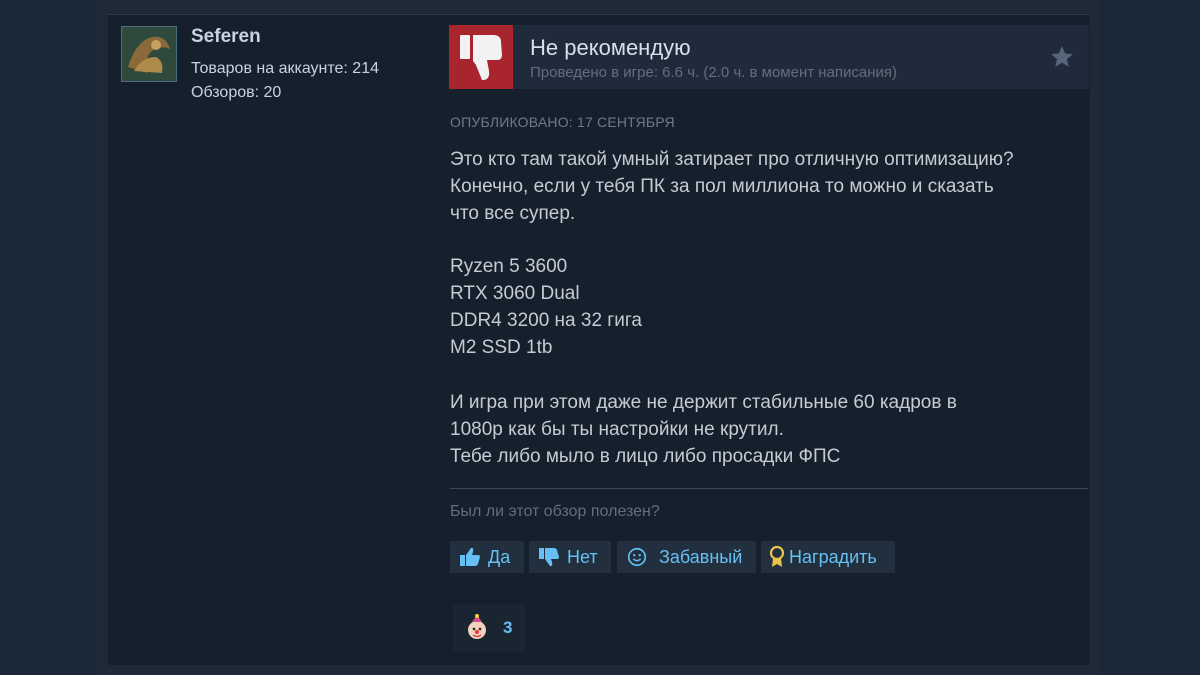  Describe the element at coordinates (470, 556) in the screenshot. I see `thumbs-up-icon` at that location.